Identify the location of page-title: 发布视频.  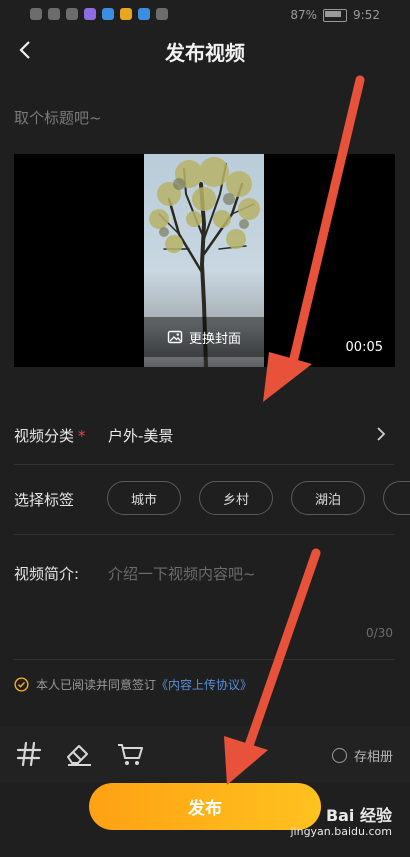
(205, 53).